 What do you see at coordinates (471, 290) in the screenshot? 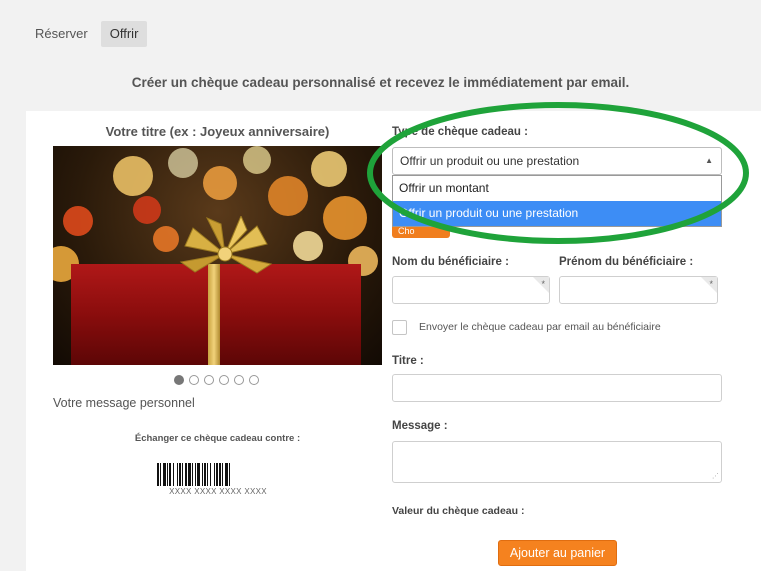
I see `beneficiary-last-name-input: *` at bounding box center [471, 290].